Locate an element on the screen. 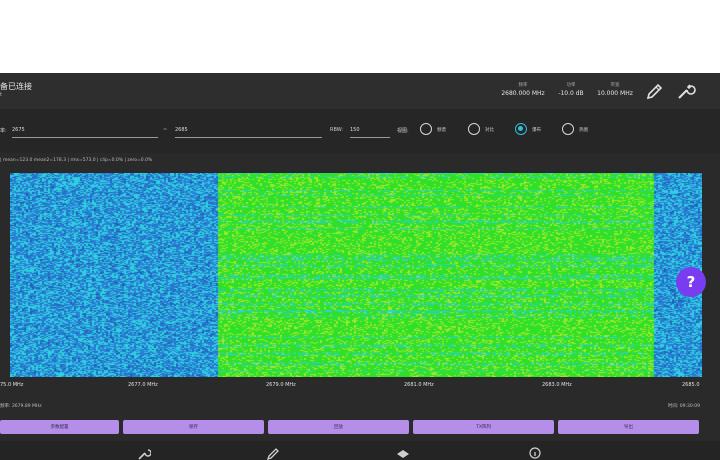 The image size is (720, 460). connection-sub: t is located at coordinates (1, 95).